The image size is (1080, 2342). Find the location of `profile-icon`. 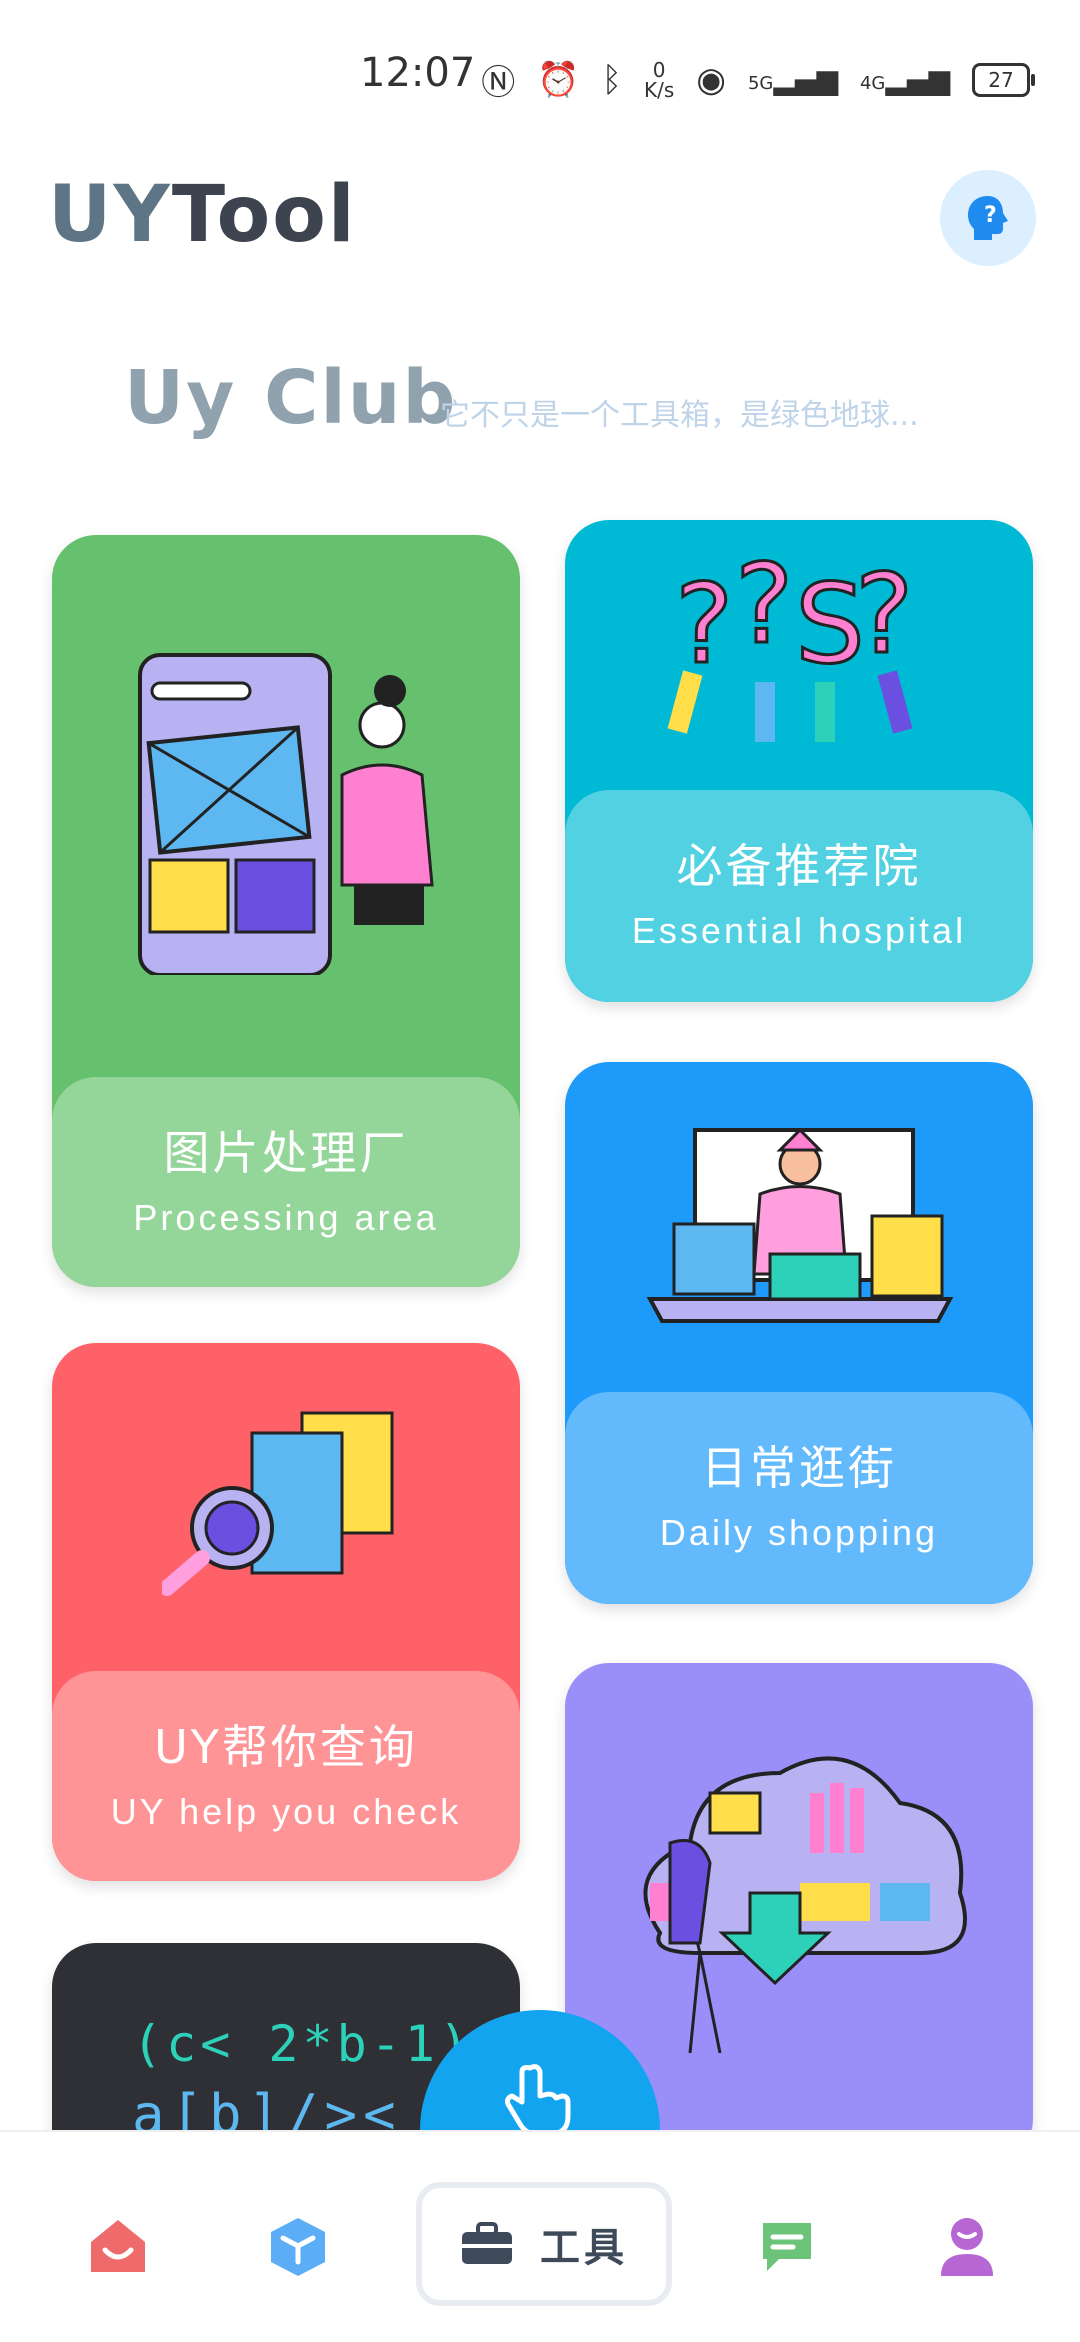

profile-icon is located at coordinates (967, 2247).